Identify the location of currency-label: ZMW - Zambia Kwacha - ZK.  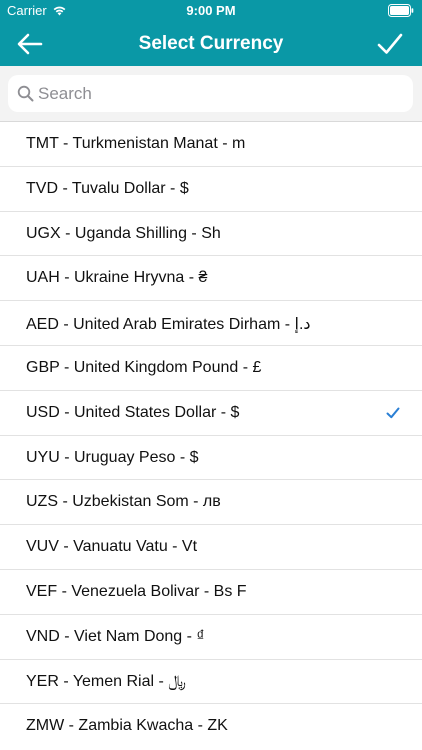
(127, 726).